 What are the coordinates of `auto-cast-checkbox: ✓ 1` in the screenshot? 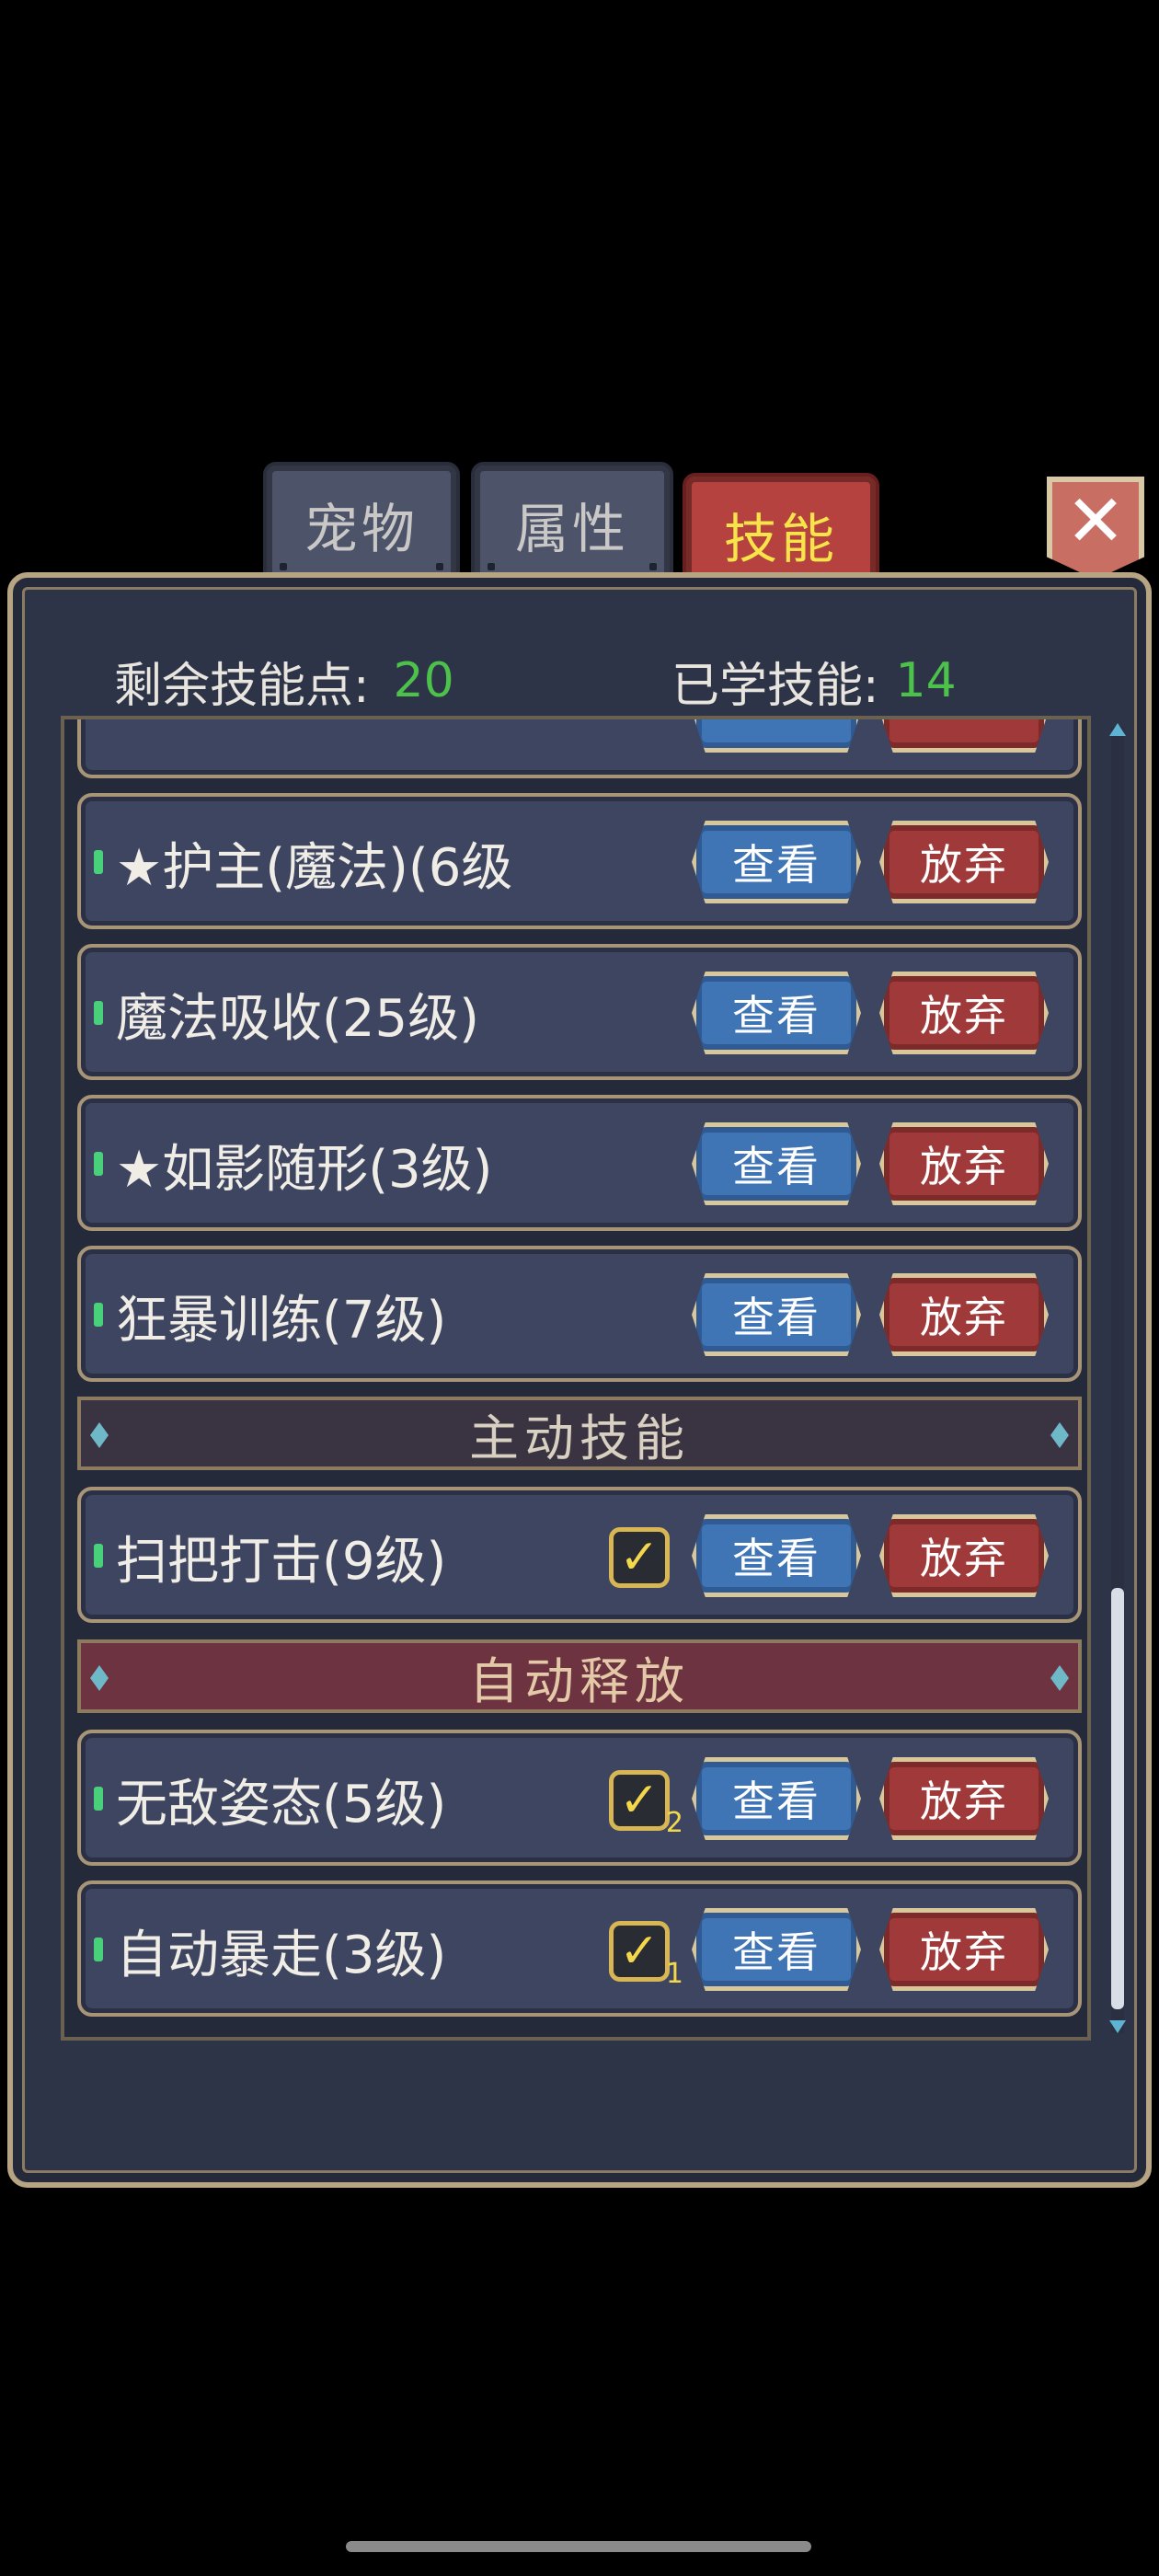 It's located at (646, 1955).